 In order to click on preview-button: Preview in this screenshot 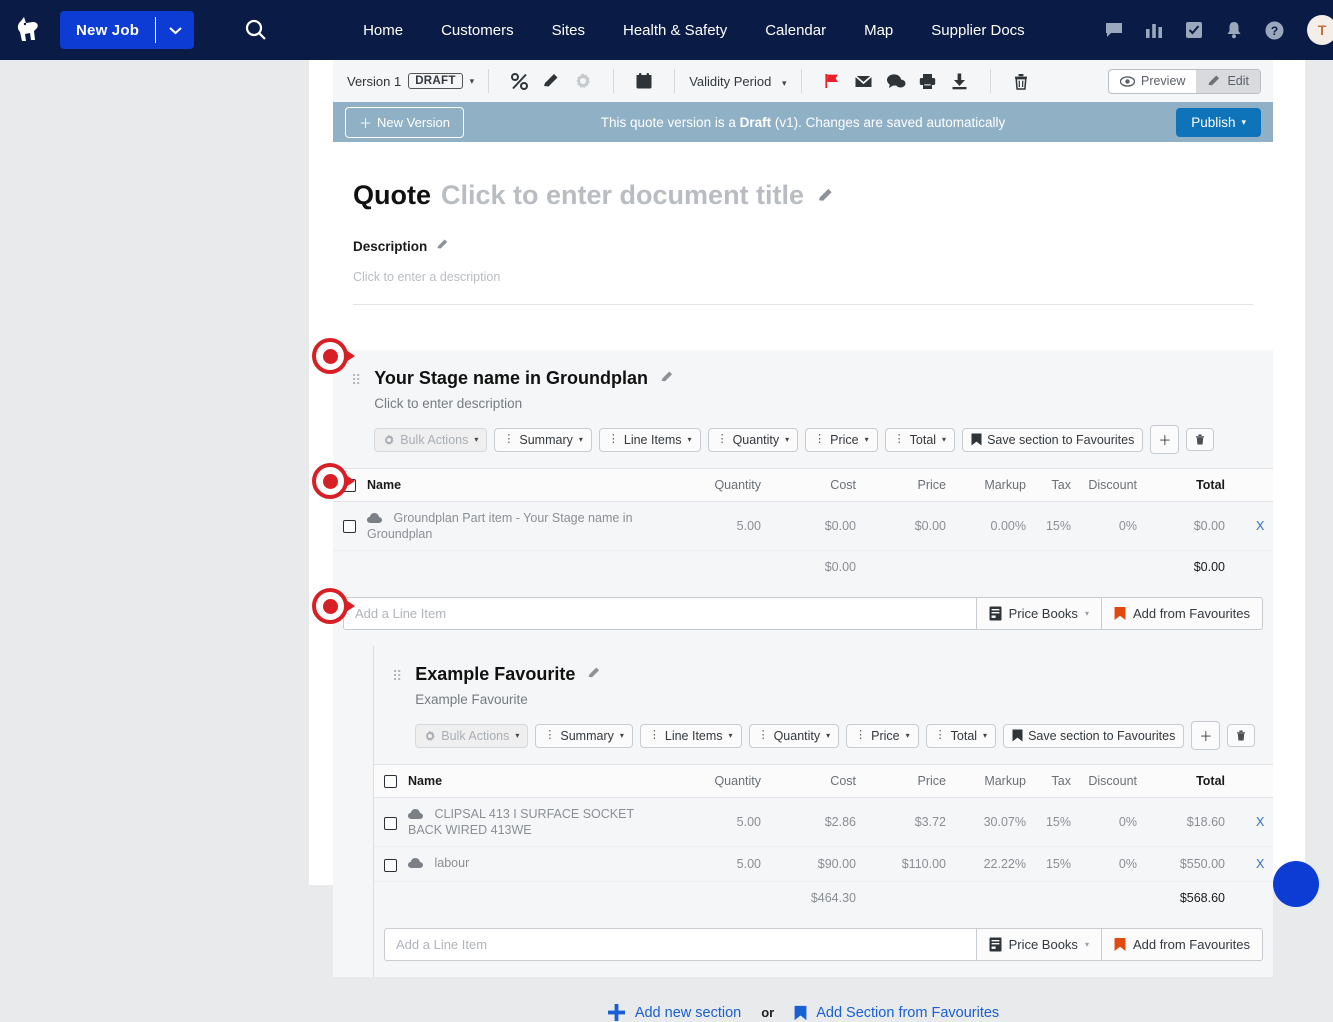, I will do `click(1152, 81)`.